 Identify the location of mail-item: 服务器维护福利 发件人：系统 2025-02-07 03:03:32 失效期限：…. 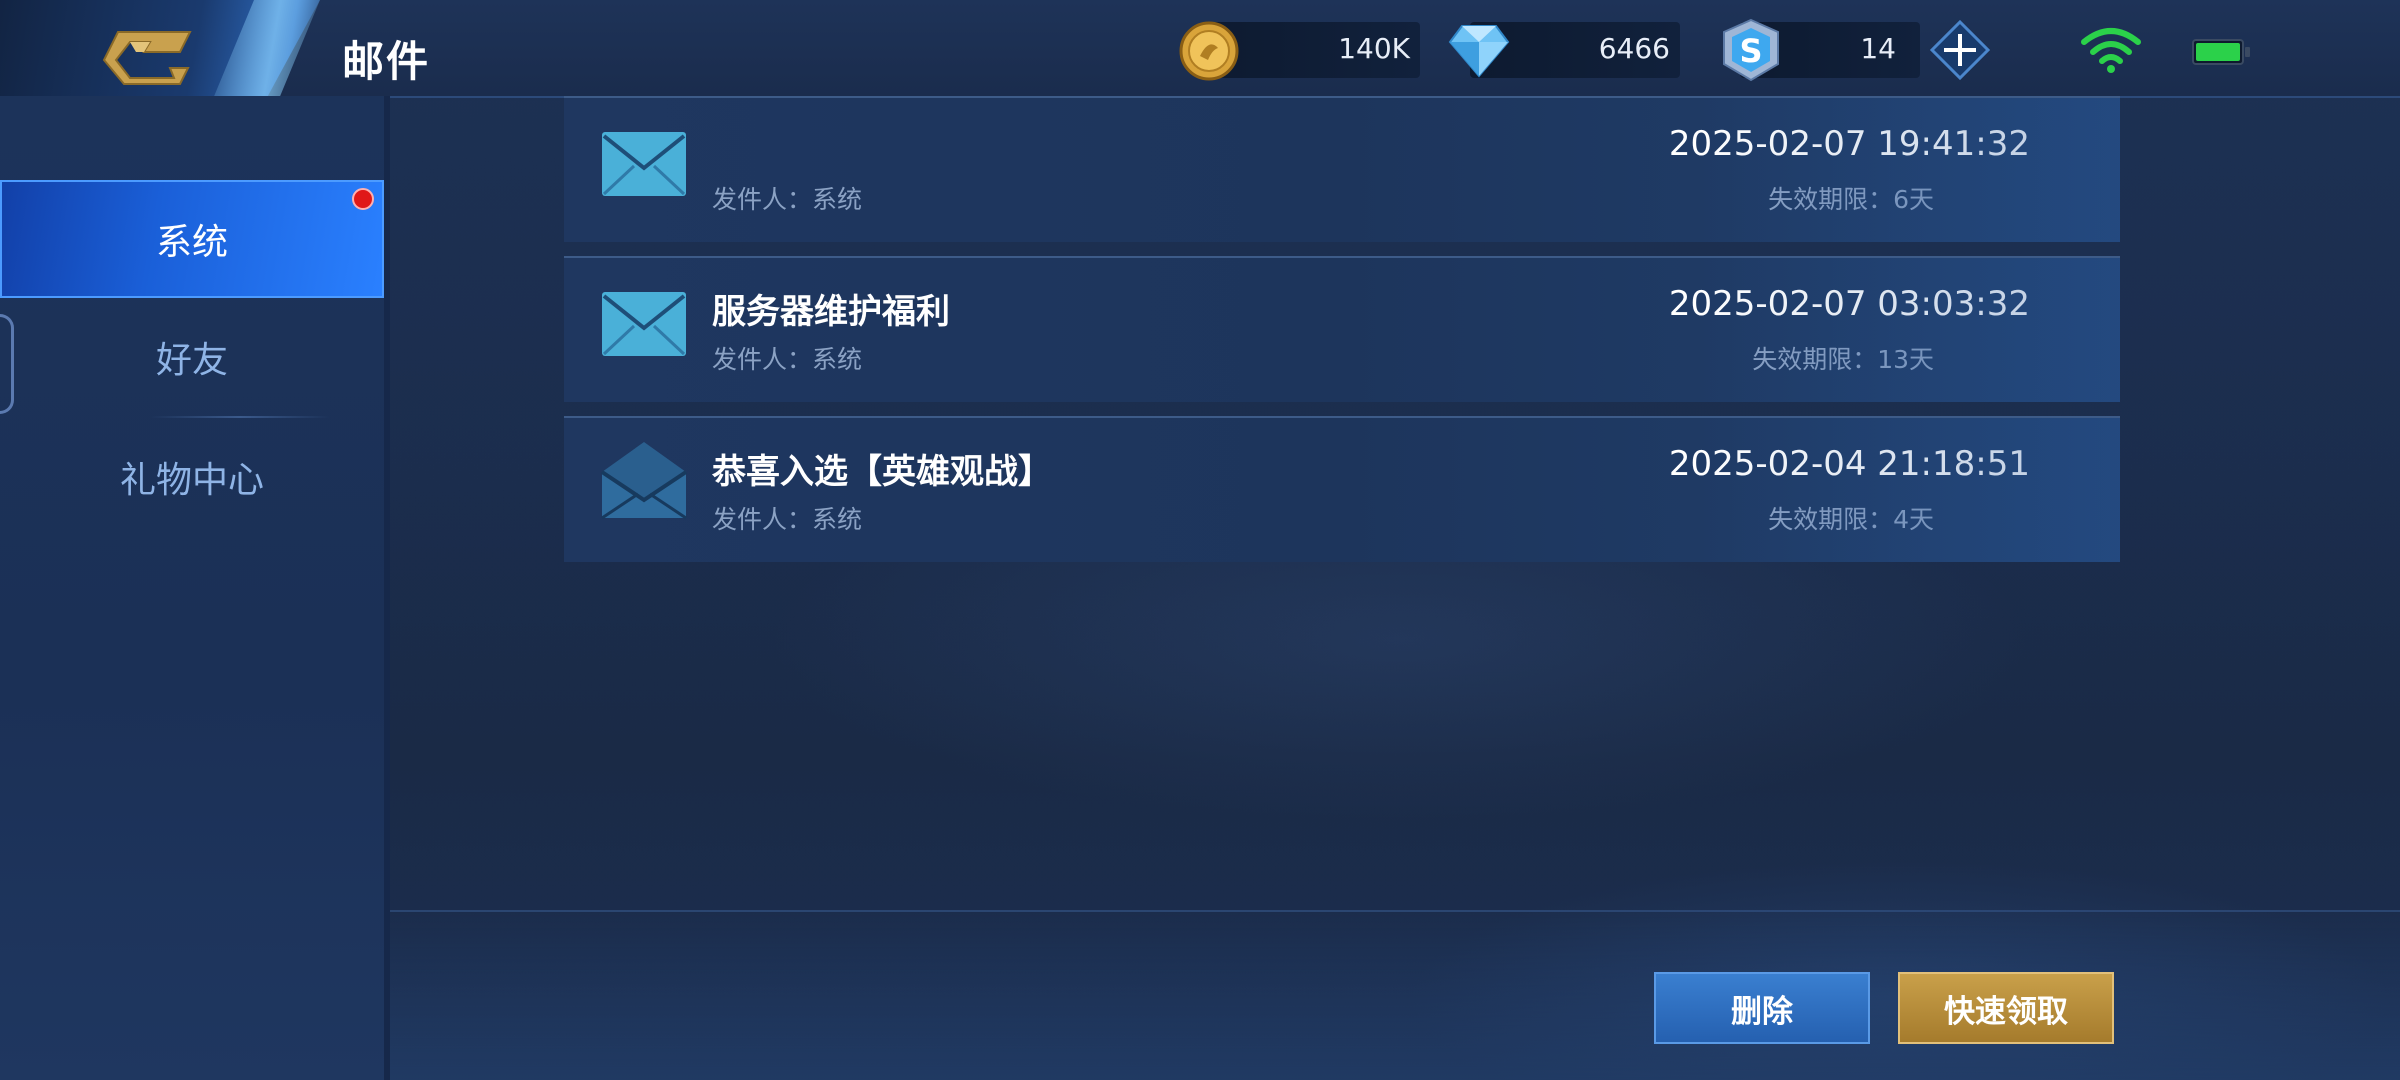
(1342, 329).